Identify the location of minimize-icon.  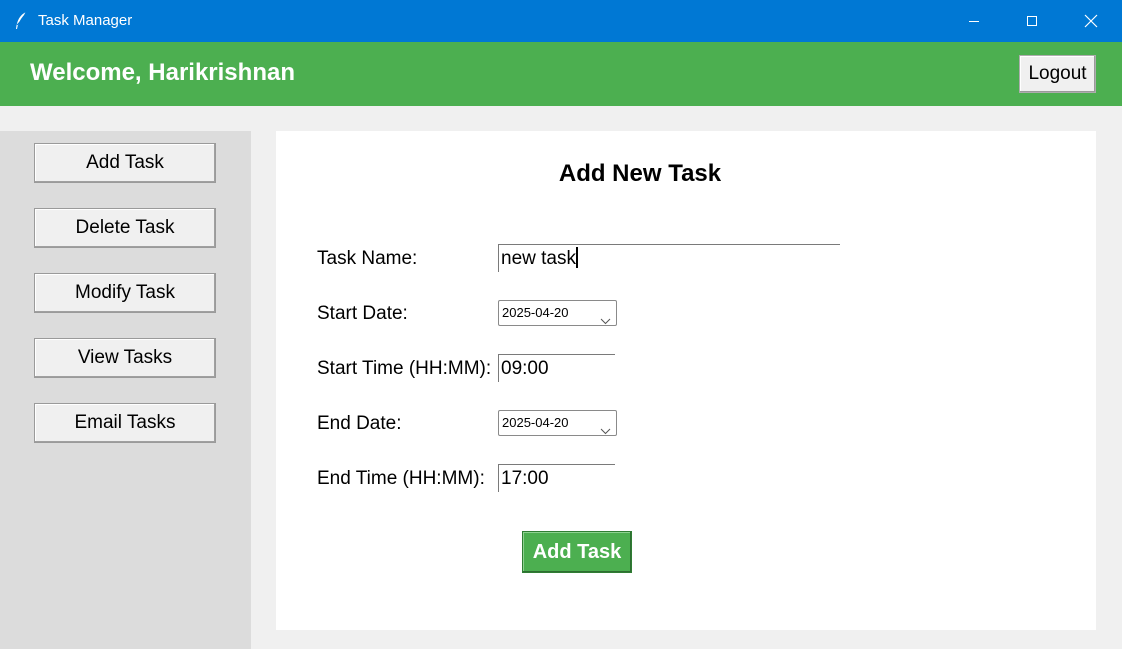
(974, 21).